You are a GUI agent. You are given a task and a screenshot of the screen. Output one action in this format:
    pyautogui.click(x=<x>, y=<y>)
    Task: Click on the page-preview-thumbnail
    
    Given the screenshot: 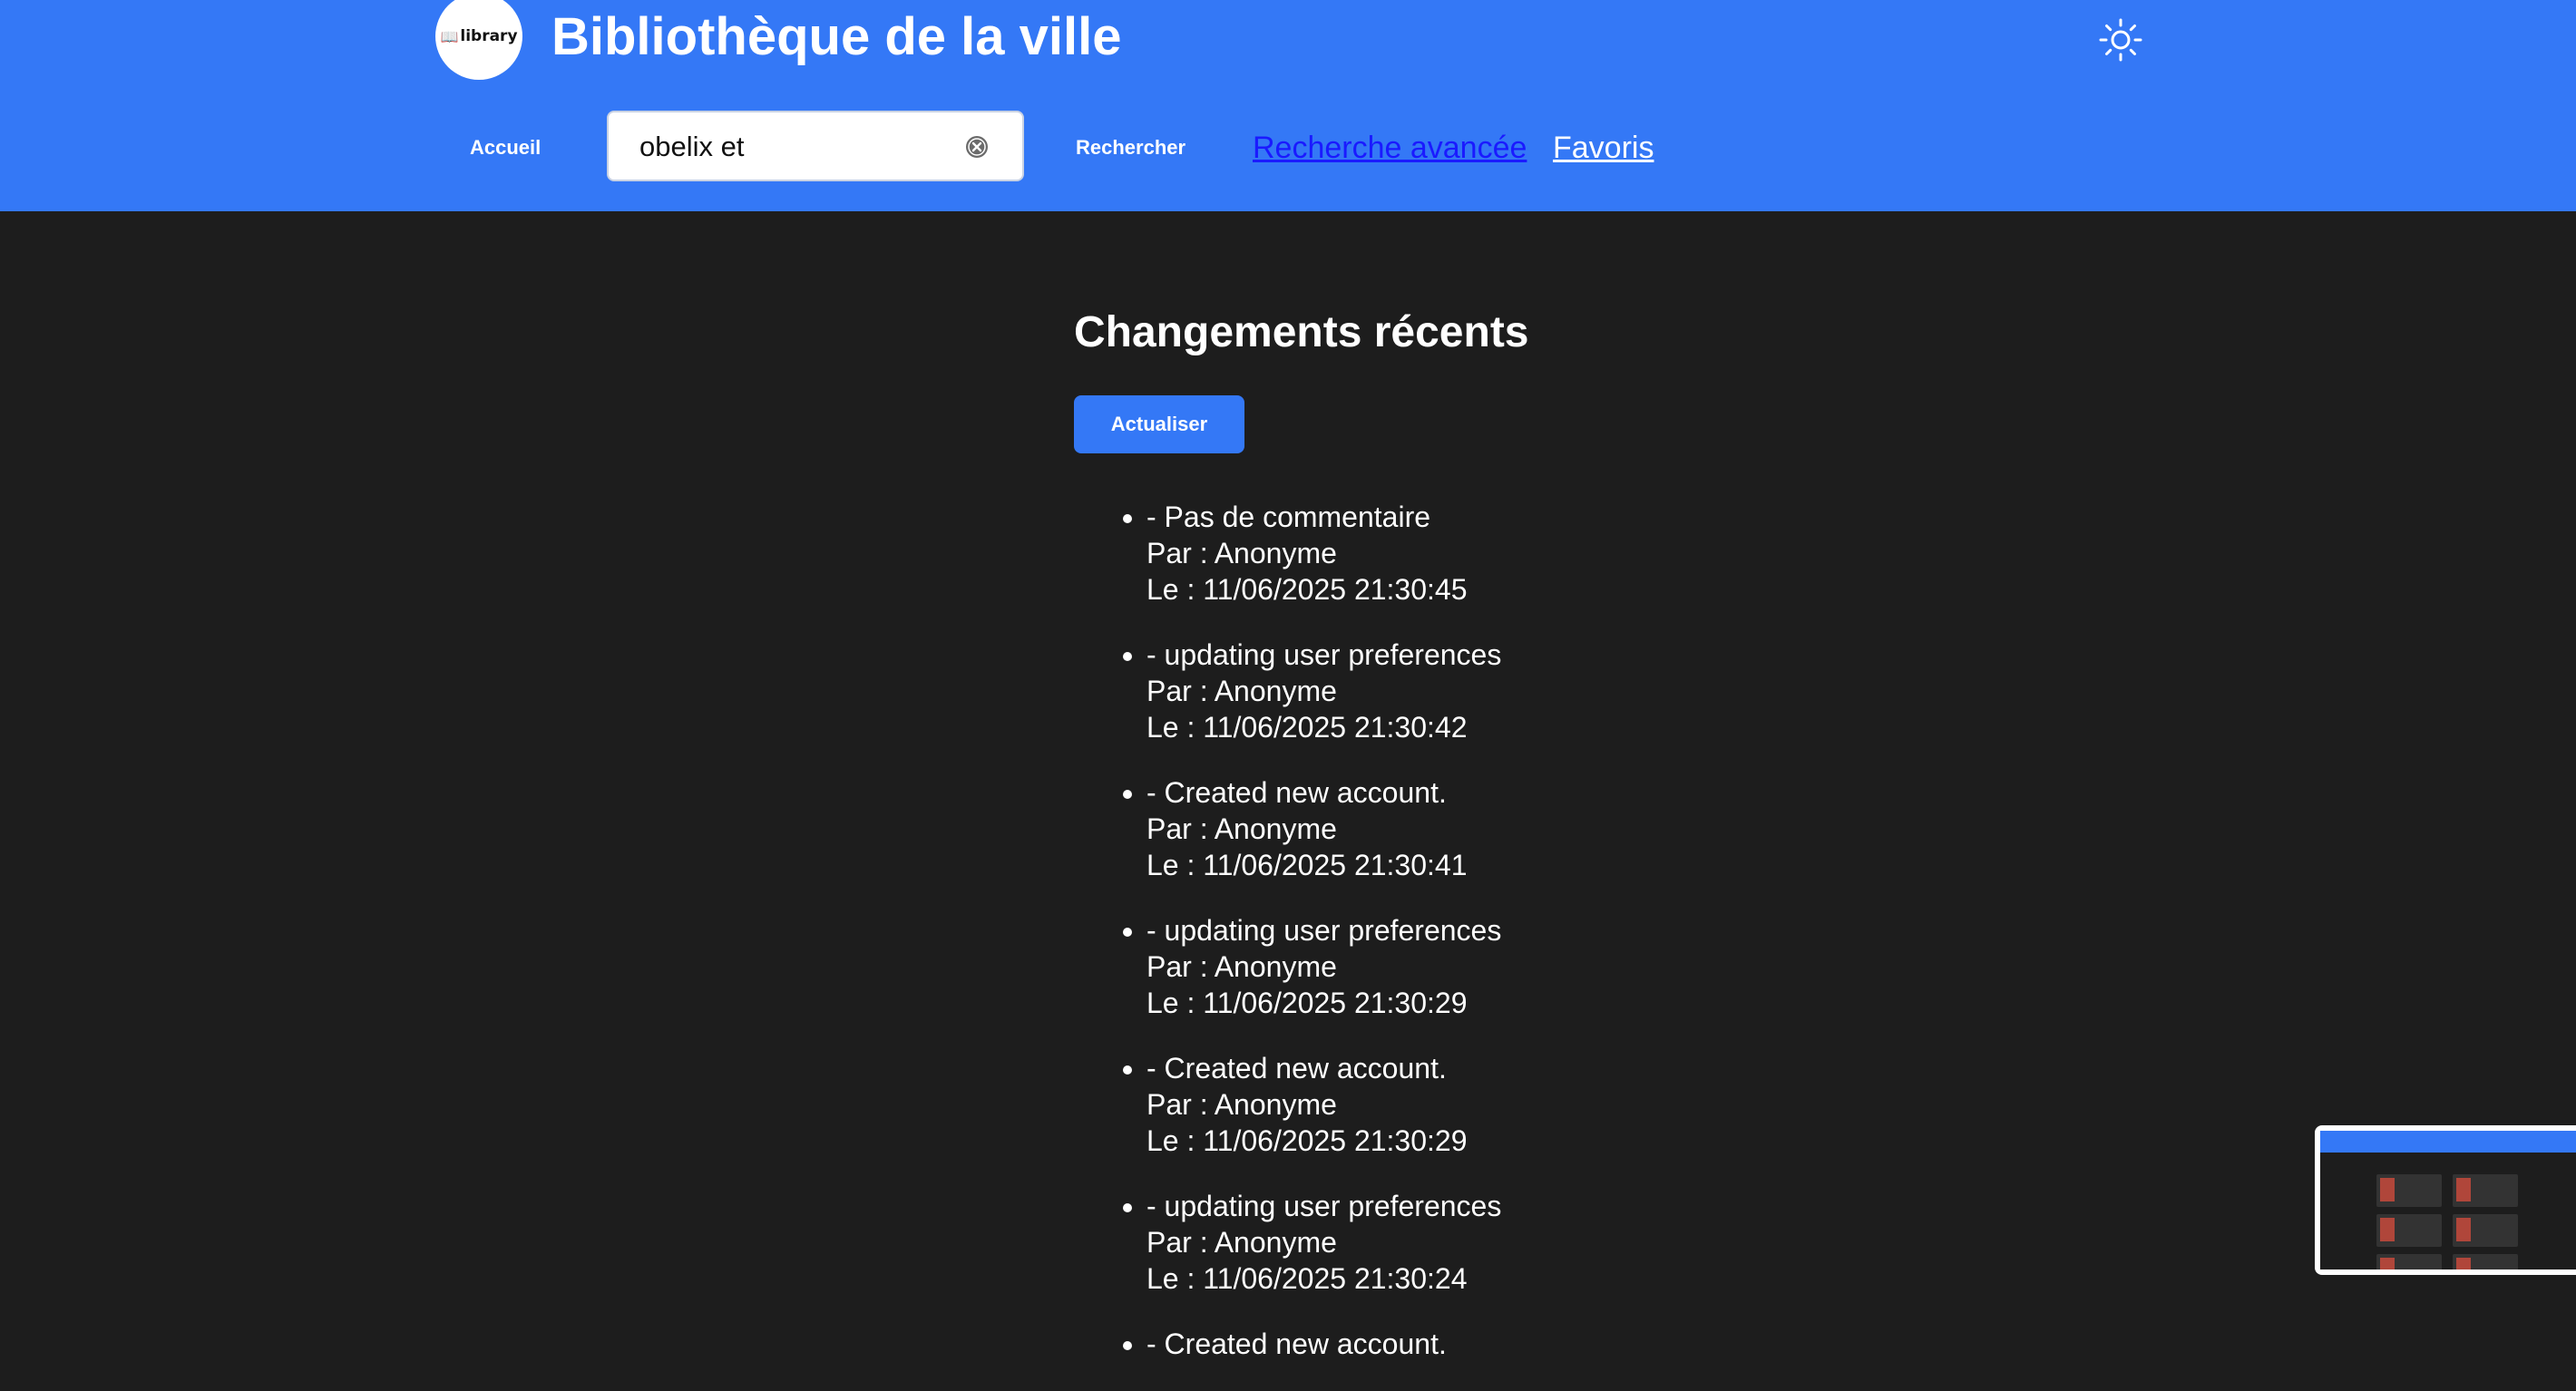 What is the action you would take?
    pyautogui.click(x=2445, y=1200)
    